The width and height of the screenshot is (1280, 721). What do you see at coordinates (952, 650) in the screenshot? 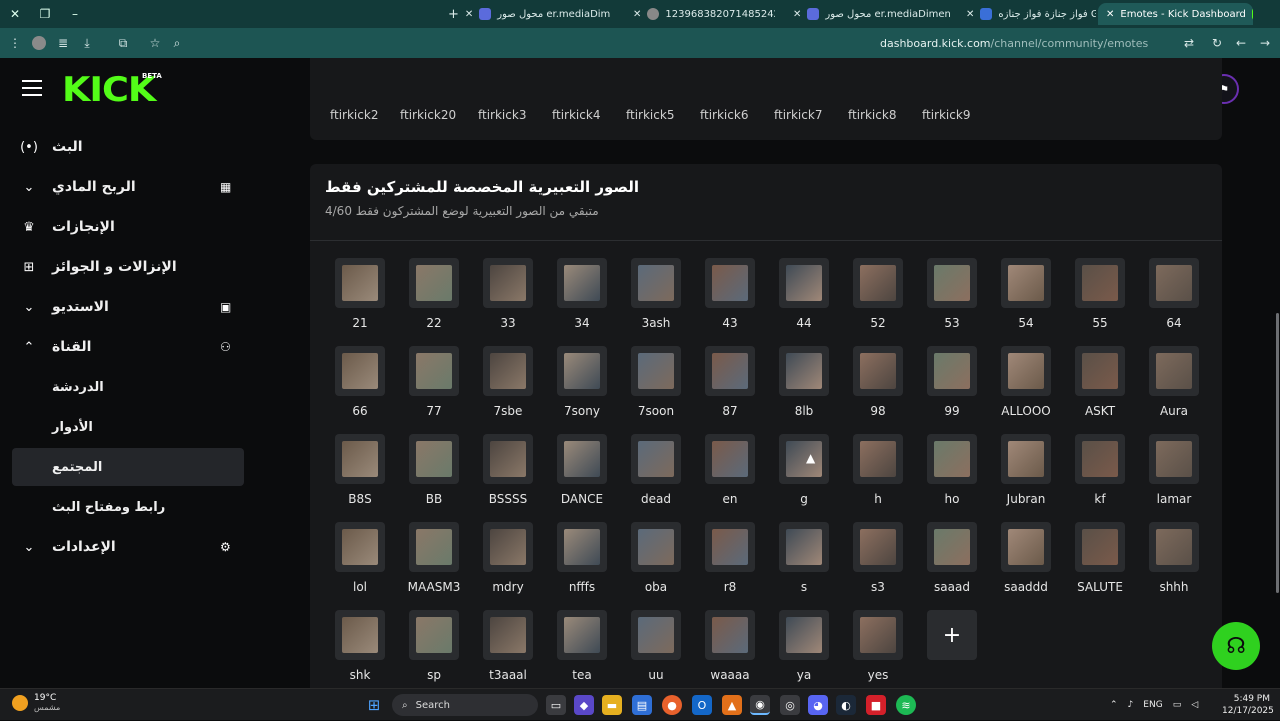
I see `add-emote-button: +` at bounding box center [952, 650].